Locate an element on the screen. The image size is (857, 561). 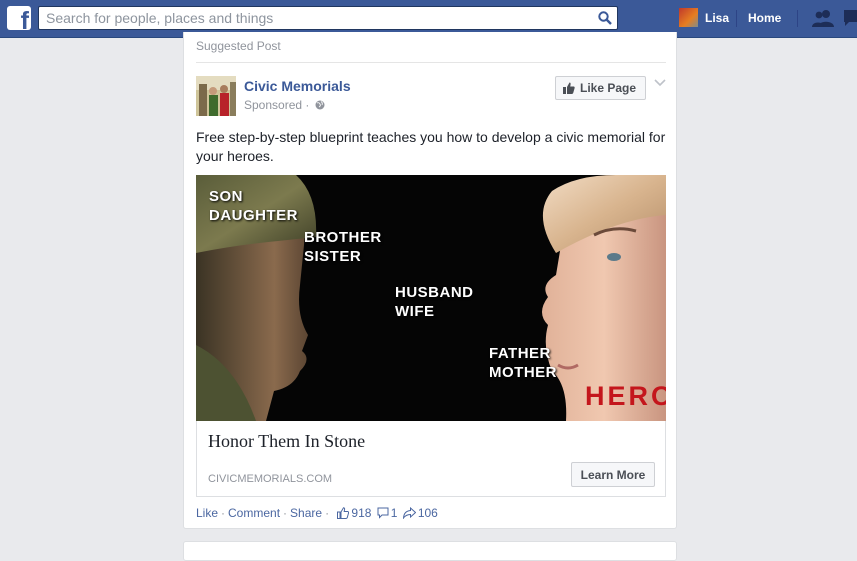
link-title: Honor Them In Stone is located at coordinates (286, 441).